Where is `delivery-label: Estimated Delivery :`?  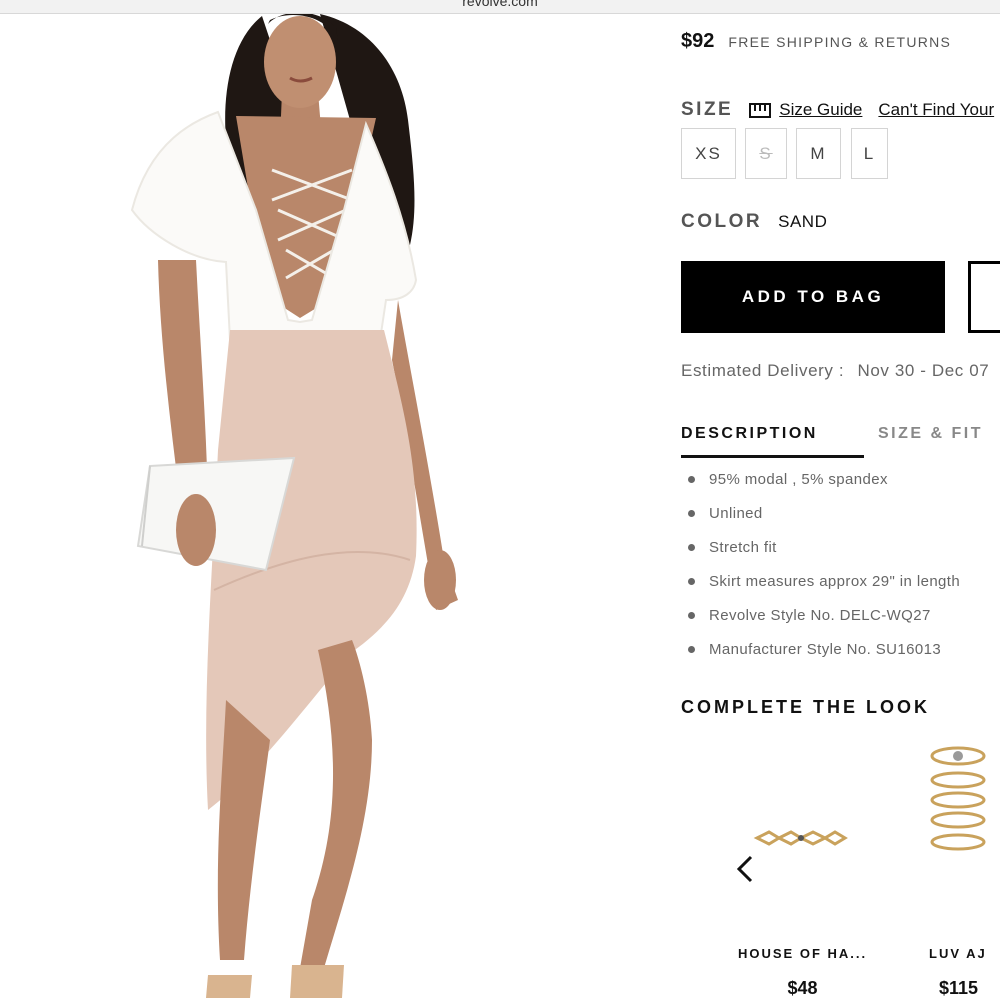 delivery-label: Estimated Delivery : is located at coordinates (763, 370).